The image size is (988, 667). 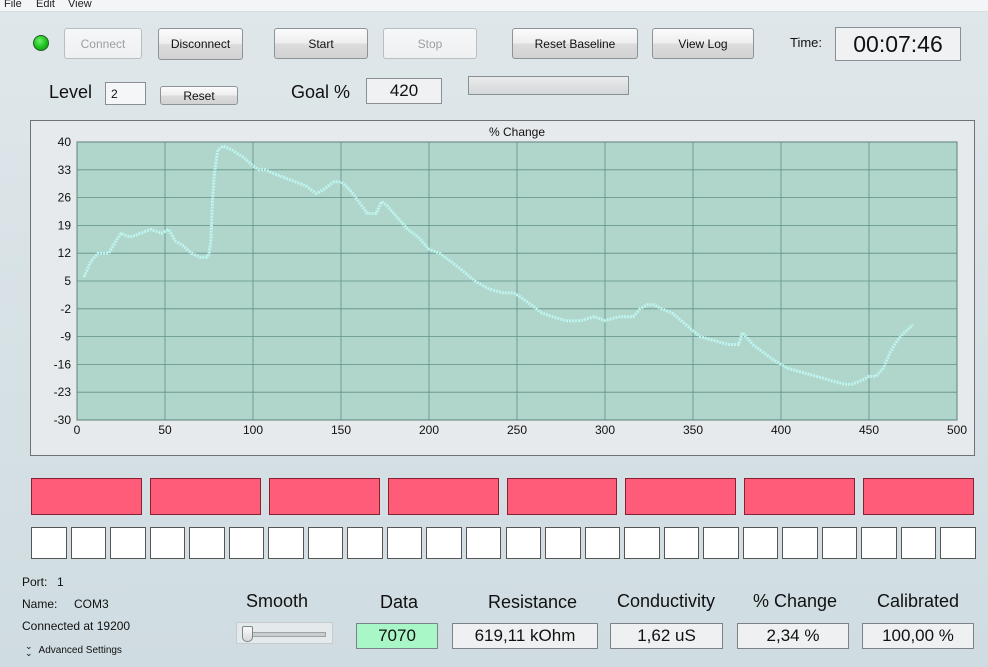 I want to click on smooth-slider, so click(x=284, y=633).